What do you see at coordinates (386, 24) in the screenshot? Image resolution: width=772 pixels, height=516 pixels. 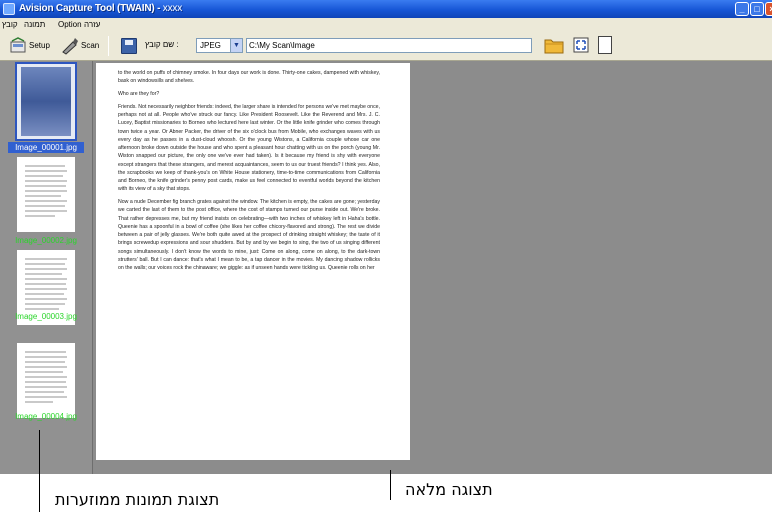 I see `menu-bar: קובץ תמונה Option עזרה` at bounding box center [386, 24].